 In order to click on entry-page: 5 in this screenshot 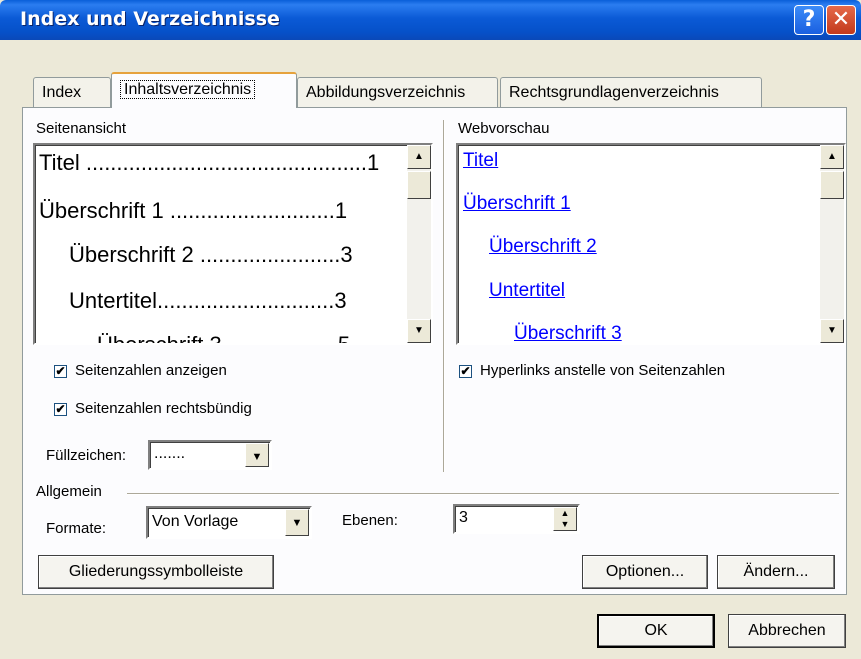, I will do `click(344, 338)`.